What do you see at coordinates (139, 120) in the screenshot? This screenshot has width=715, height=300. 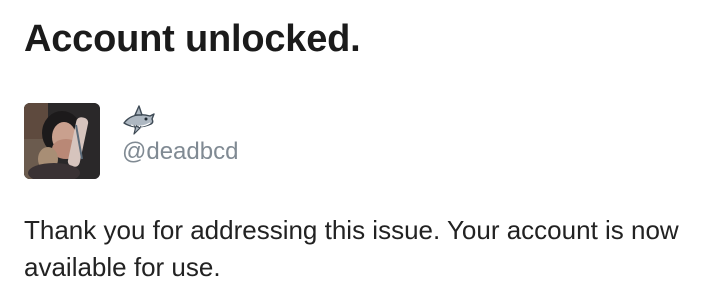 I see `shark-icon` at bounding box center [139, 120].